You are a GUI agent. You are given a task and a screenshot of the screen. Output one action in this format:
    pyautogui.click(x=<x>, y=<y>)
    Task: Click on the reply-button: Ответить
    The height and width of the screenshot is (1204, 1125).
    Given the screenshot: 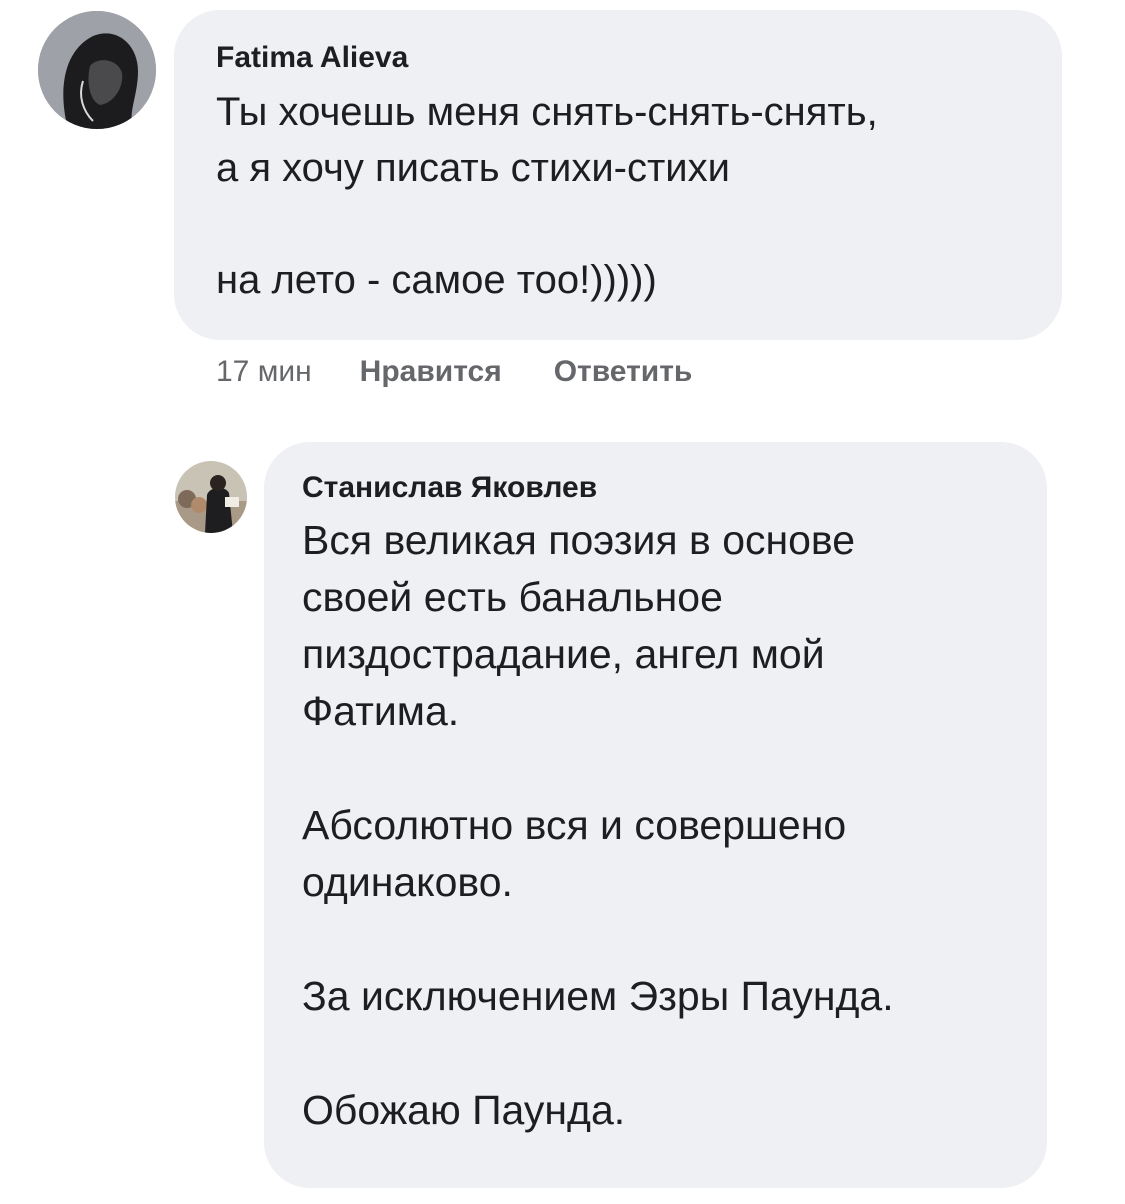 What is the action you would take?
    pyautogui.click(x=623, y=372)
    